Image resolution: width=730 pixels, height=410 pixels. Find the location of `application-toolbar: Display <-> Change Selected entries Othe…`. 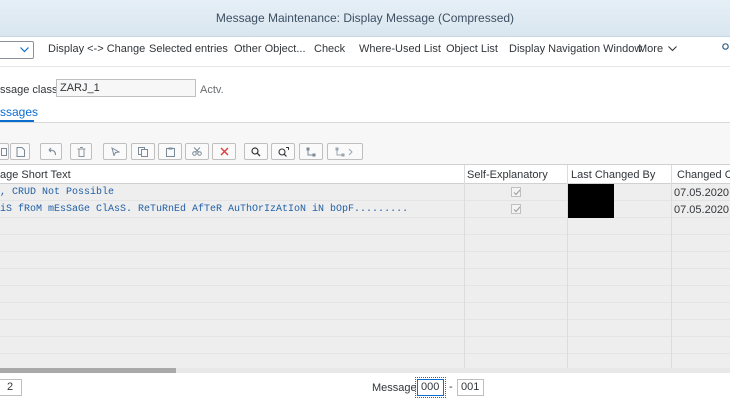

application-toolbar: Display <-> Change Selected entries Othe… is located at coordinates (365, 50).